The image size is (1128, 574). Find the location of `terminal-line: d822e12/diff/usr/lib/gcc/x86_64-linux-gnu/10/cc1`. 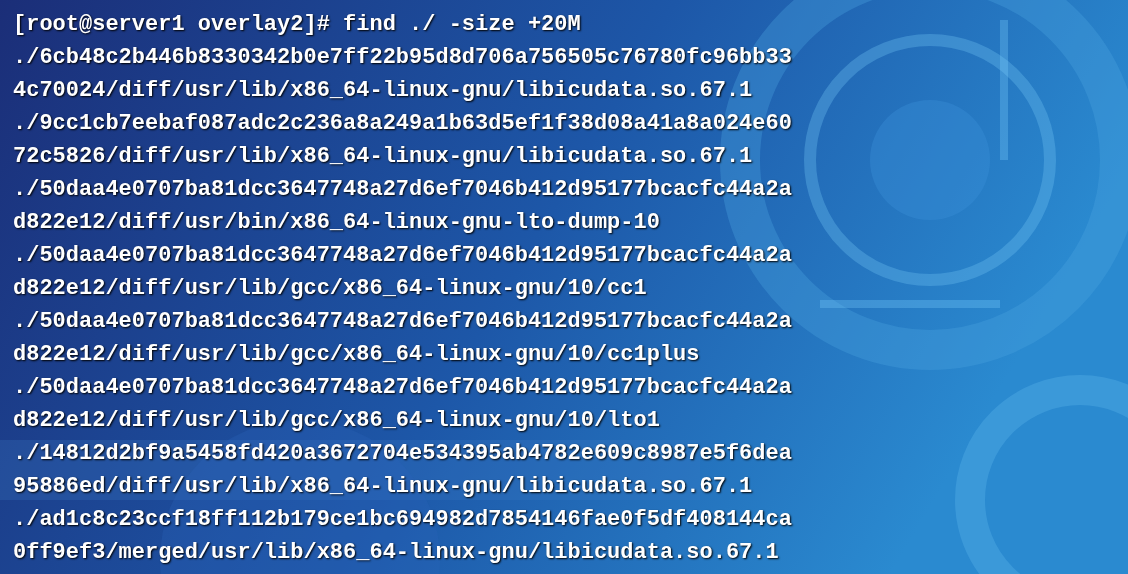

terminal-line: d822e12/diff/usr/lib/gcc/x86_64-linux-gnu/10/cc1 is located at coordinates (330, 289).